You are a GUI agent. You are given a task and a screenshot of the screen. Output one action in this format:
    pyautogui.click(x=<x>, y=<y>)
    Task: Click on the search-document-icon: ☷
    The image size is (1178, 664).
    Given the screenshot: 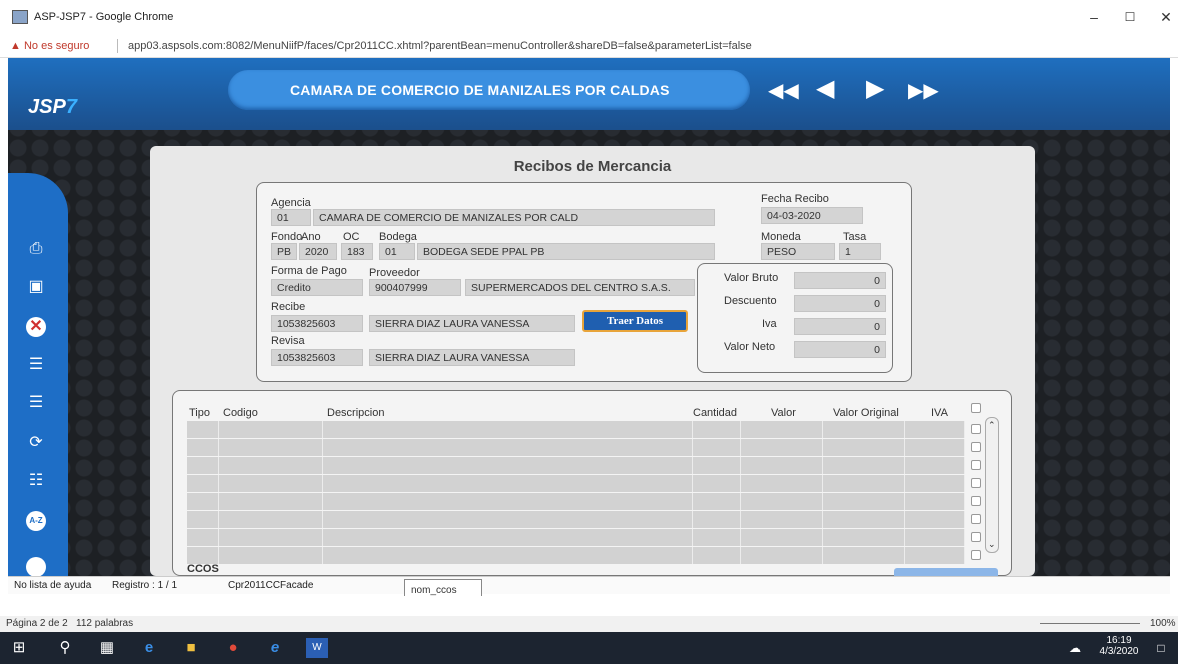 What is the action you would take?
    pyautogui.click(x=36, y=481)
    